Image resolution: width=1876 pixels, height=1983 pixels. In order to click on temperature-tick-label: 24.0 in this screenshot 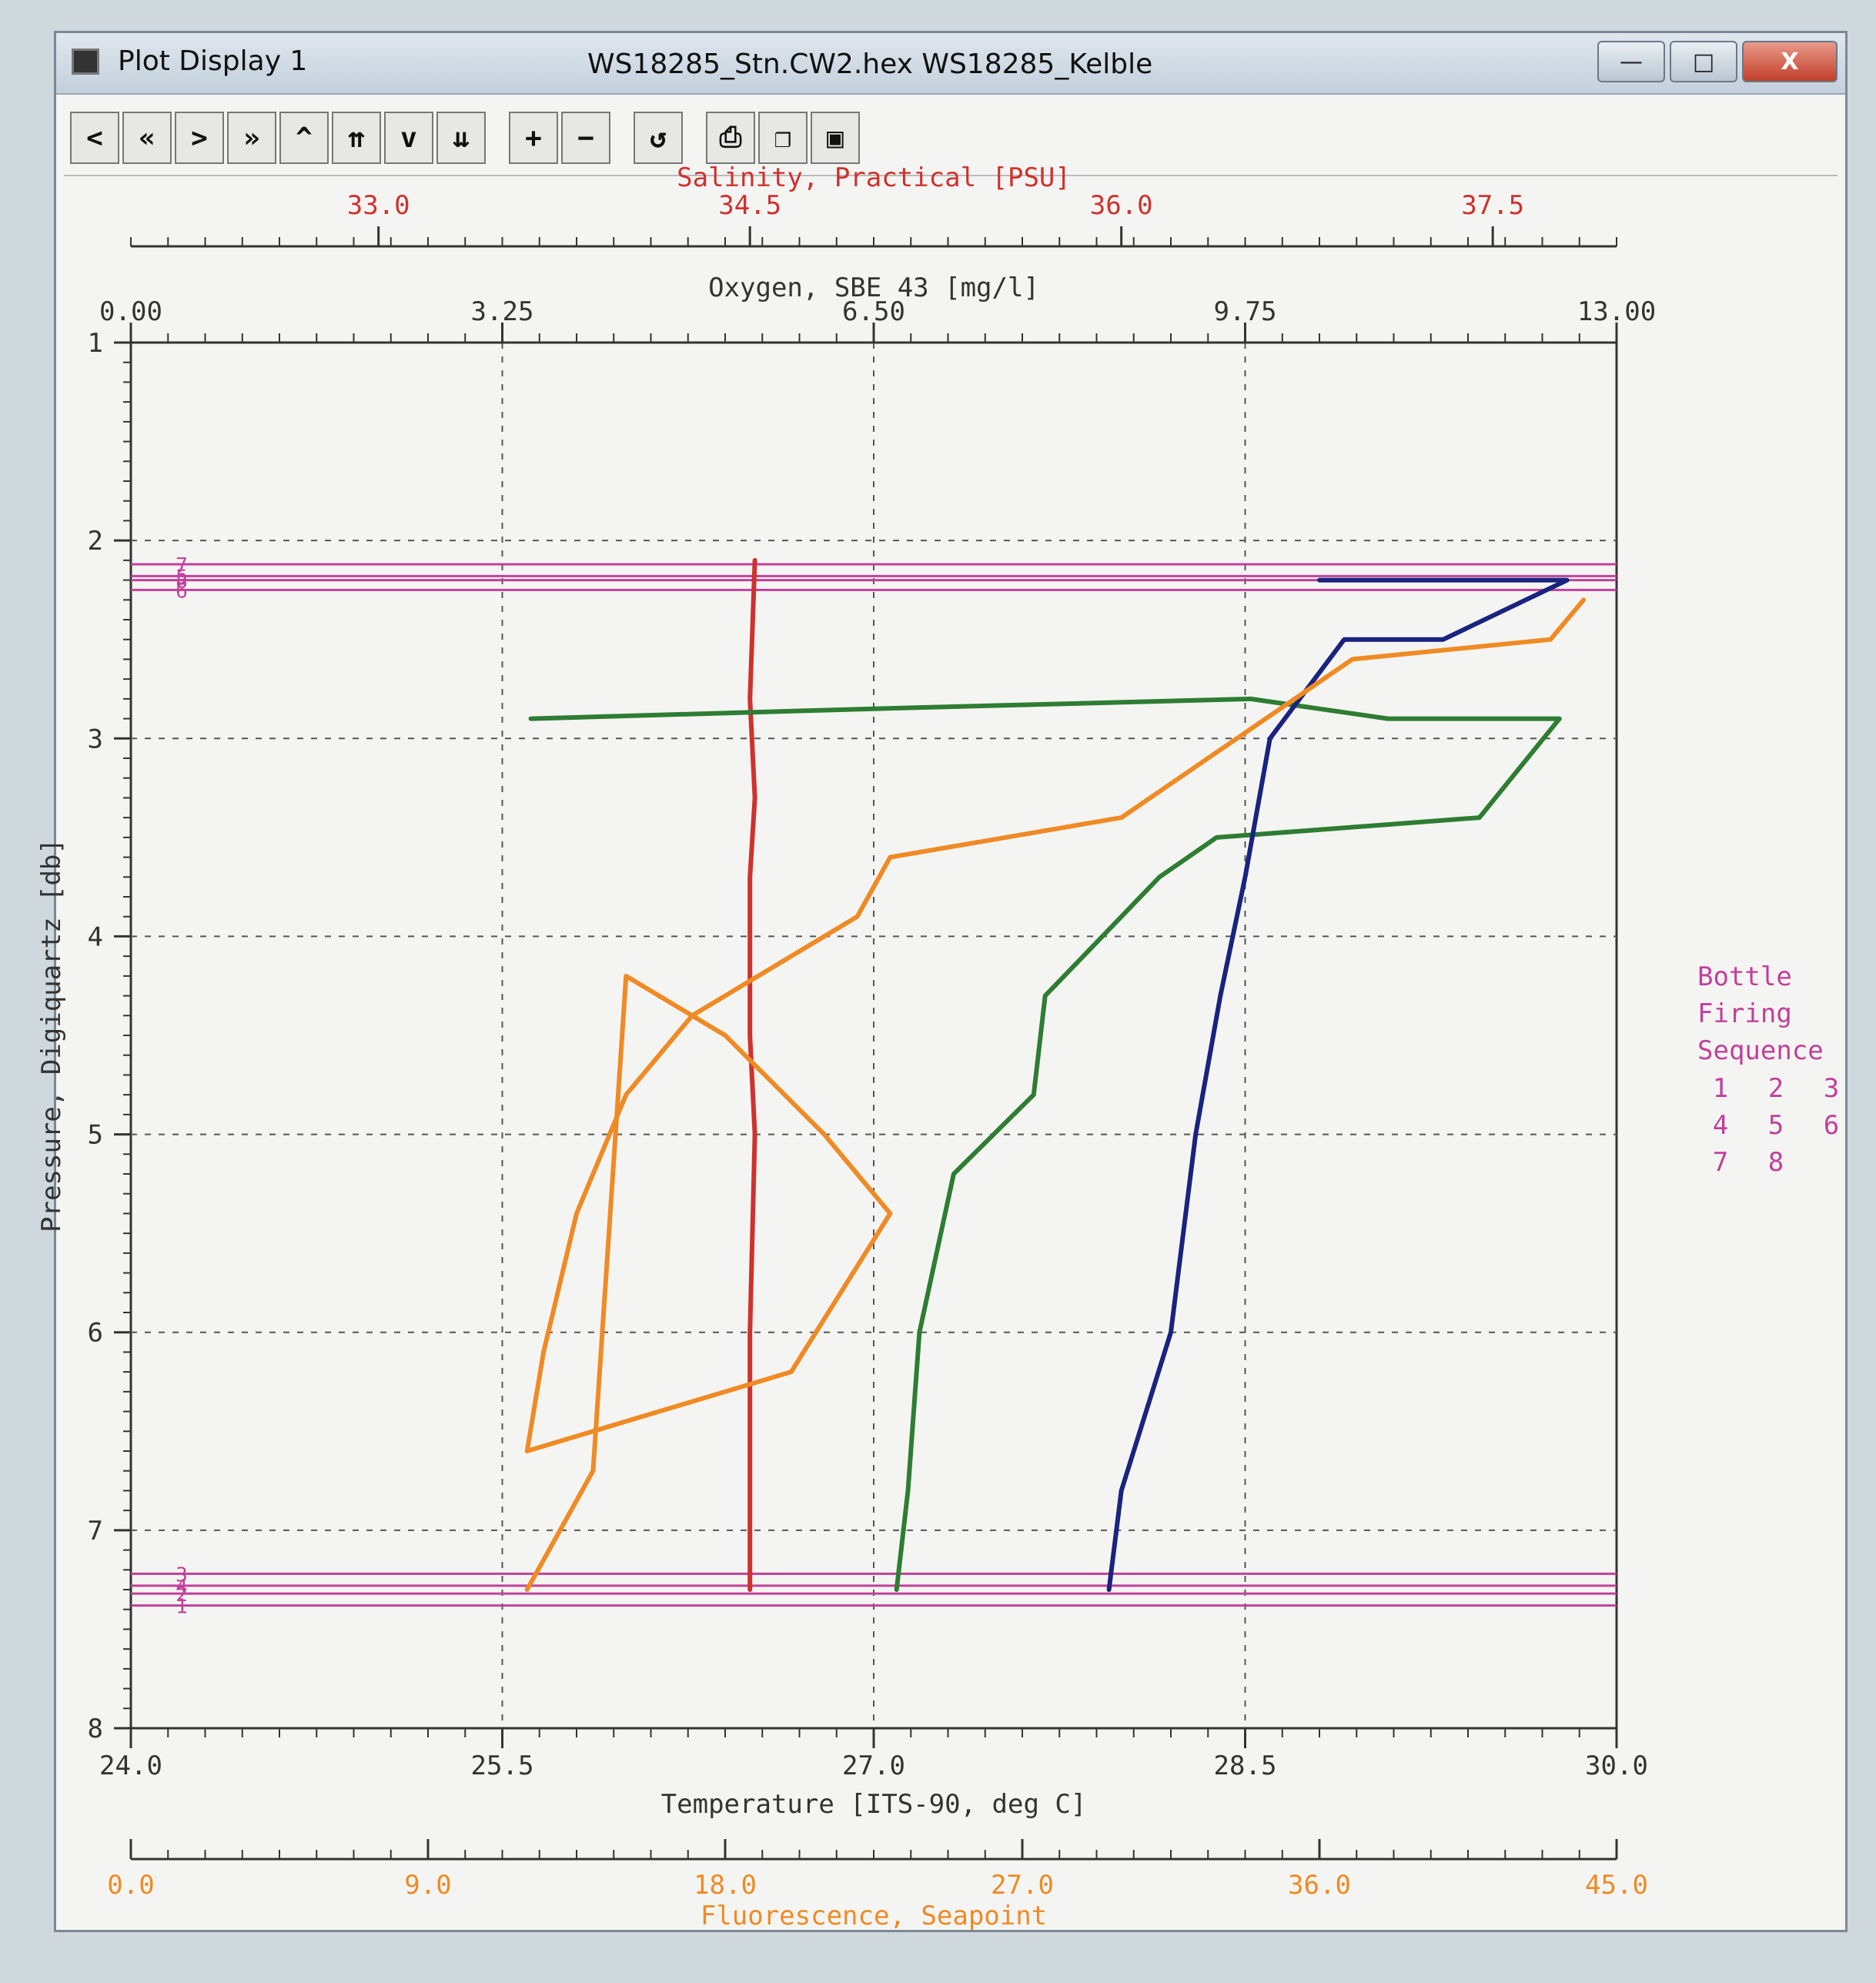, I will do `click(130, 1766)`.